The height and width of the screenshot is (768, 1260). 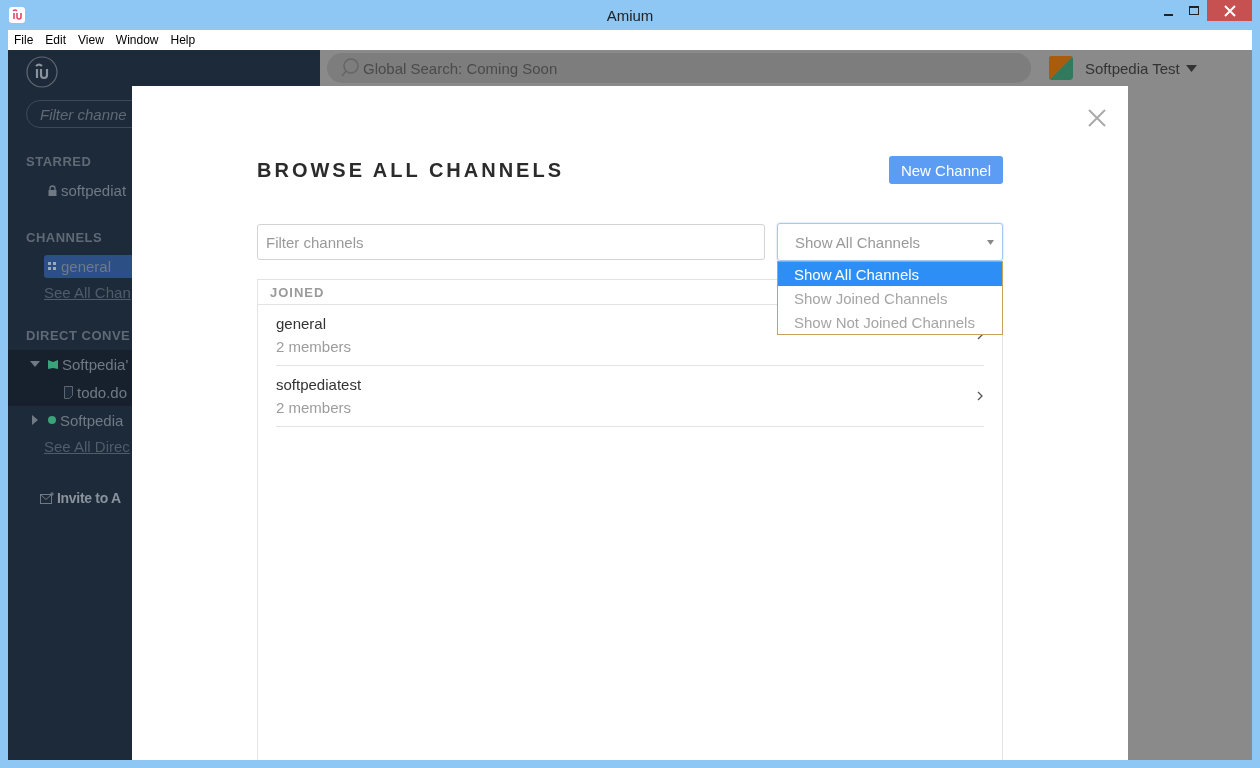 I want to click on caret-right-icon, so click(x=35, y=420).